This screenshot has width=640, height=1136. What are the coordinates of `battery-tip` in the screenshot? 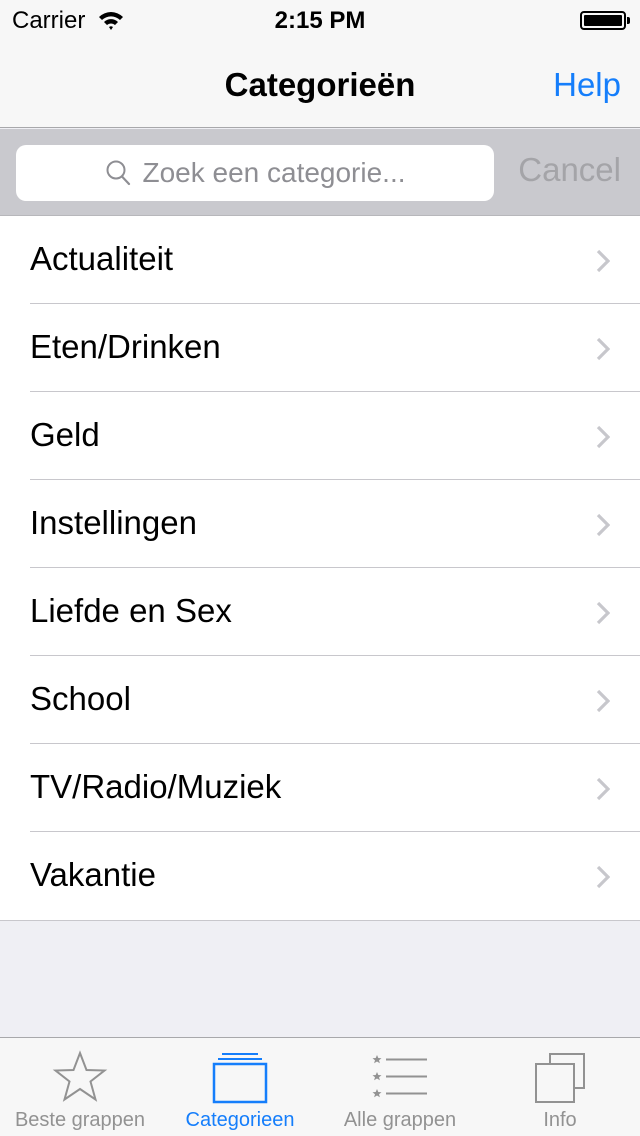 It's located at (628, 20).